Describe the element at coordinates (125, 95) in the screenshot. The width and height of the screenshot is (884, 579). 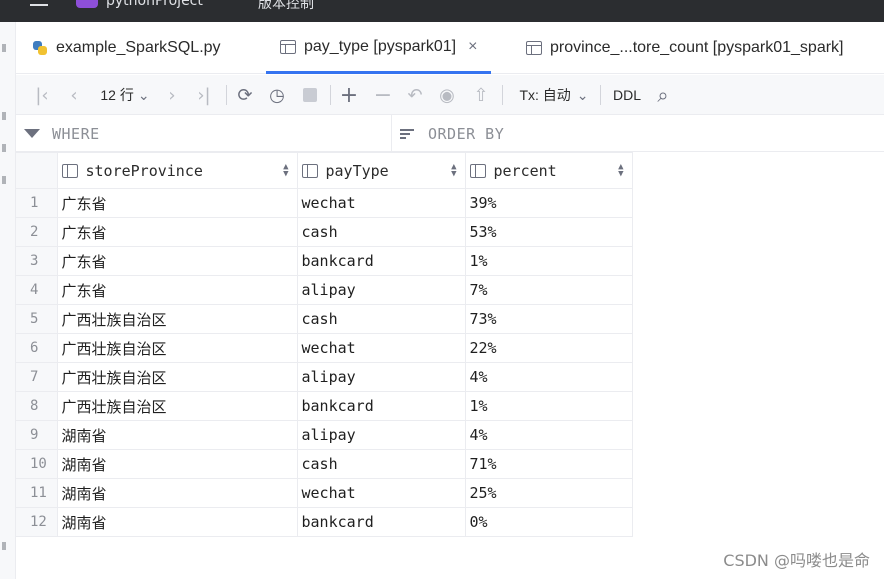
I see `page-size-selector: 12 行 ⌄` at that location.